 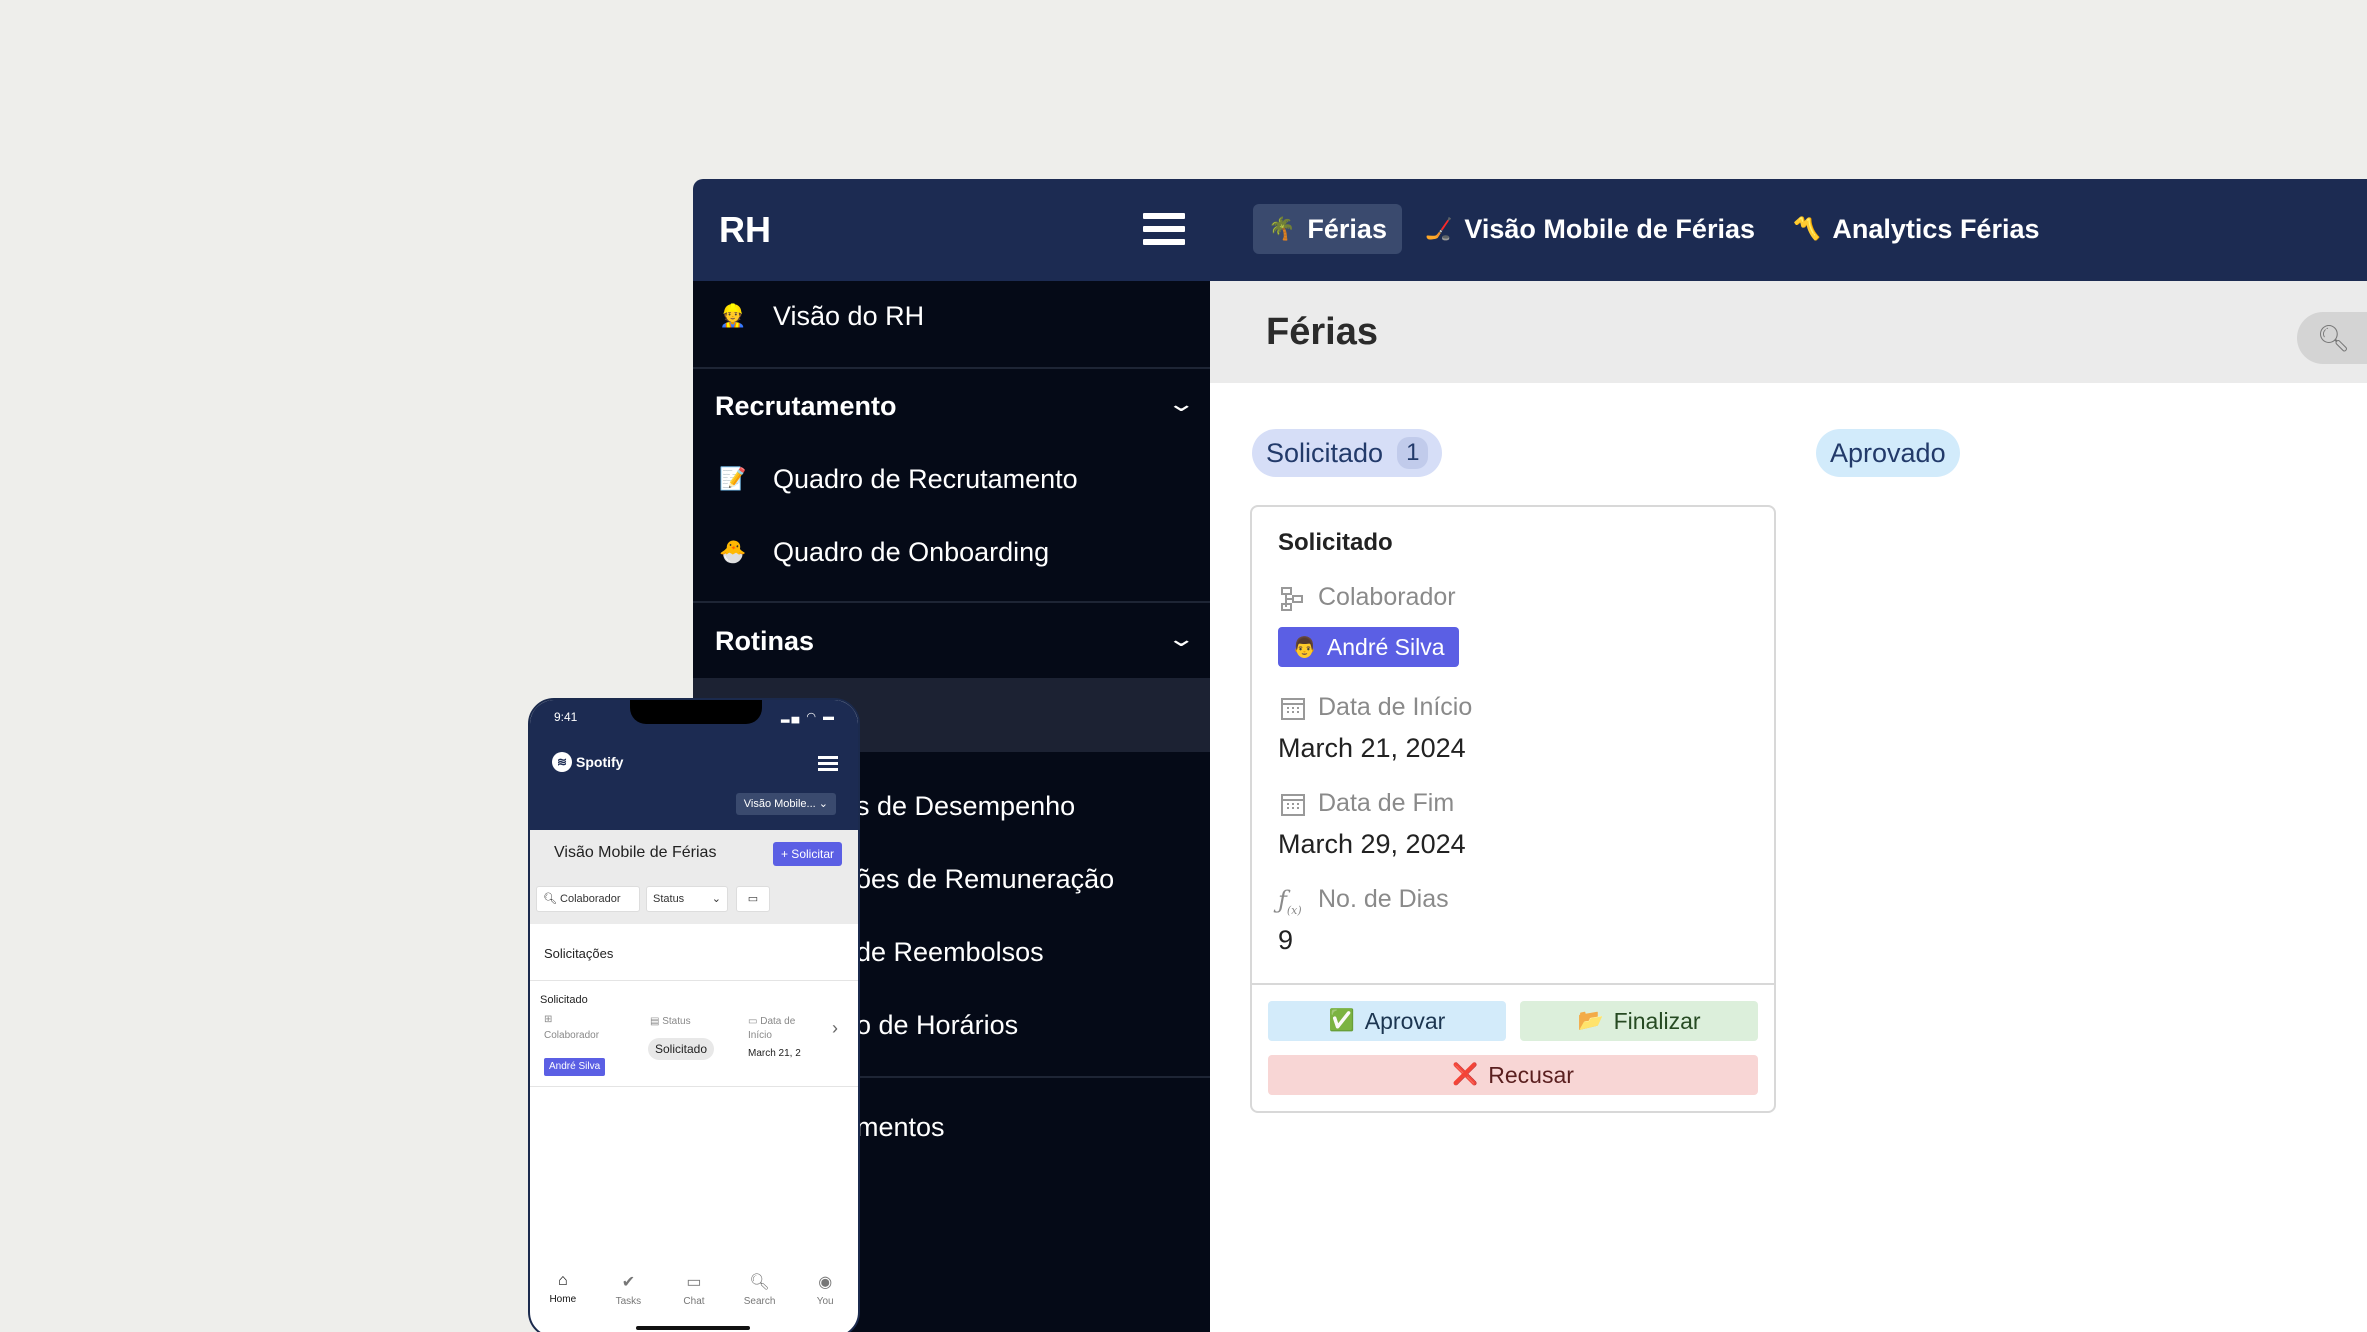 What do you see at coordinates (955, 406) in the screenshot?
I see `section-recrutamento: Recrutamento ⌄` at bounding box center [955, 406].